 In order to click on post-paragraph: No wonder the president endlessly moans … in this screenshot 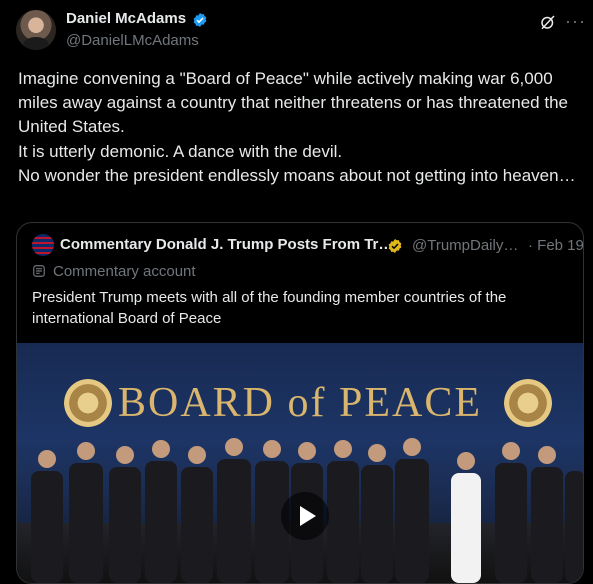, I will do `click(297, 175)`.